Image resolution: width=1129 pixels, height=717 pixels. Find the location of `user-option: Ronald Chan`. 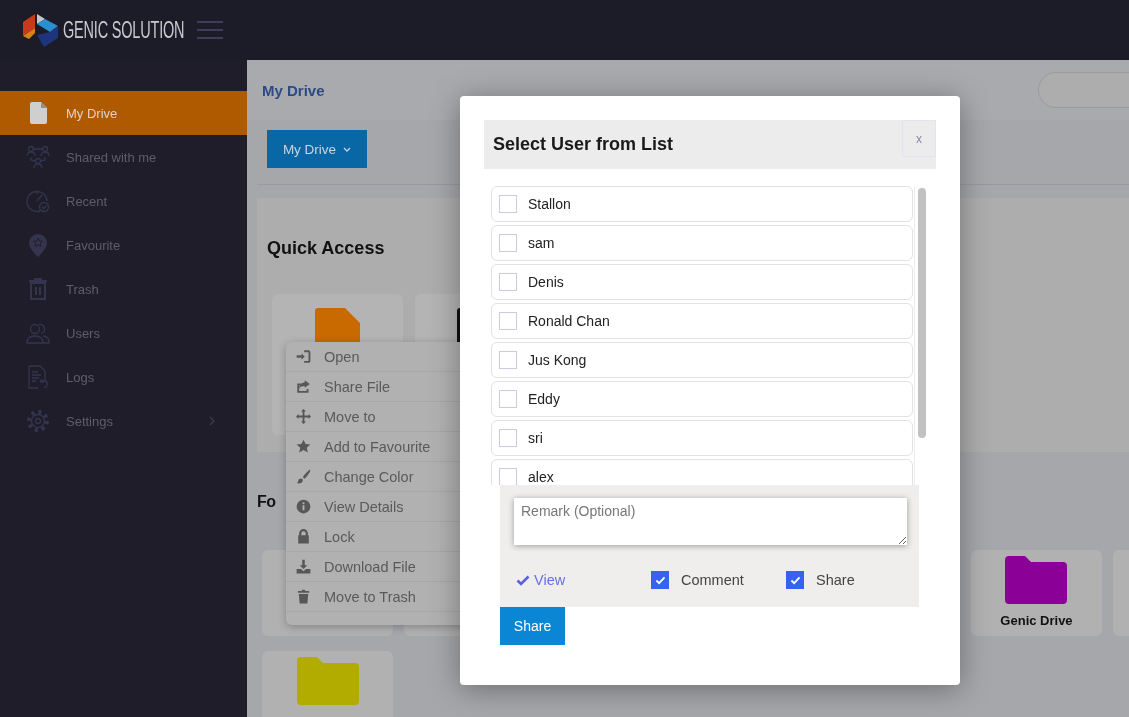

user-option: Ronald Chan is located at coordinates (702, 321).